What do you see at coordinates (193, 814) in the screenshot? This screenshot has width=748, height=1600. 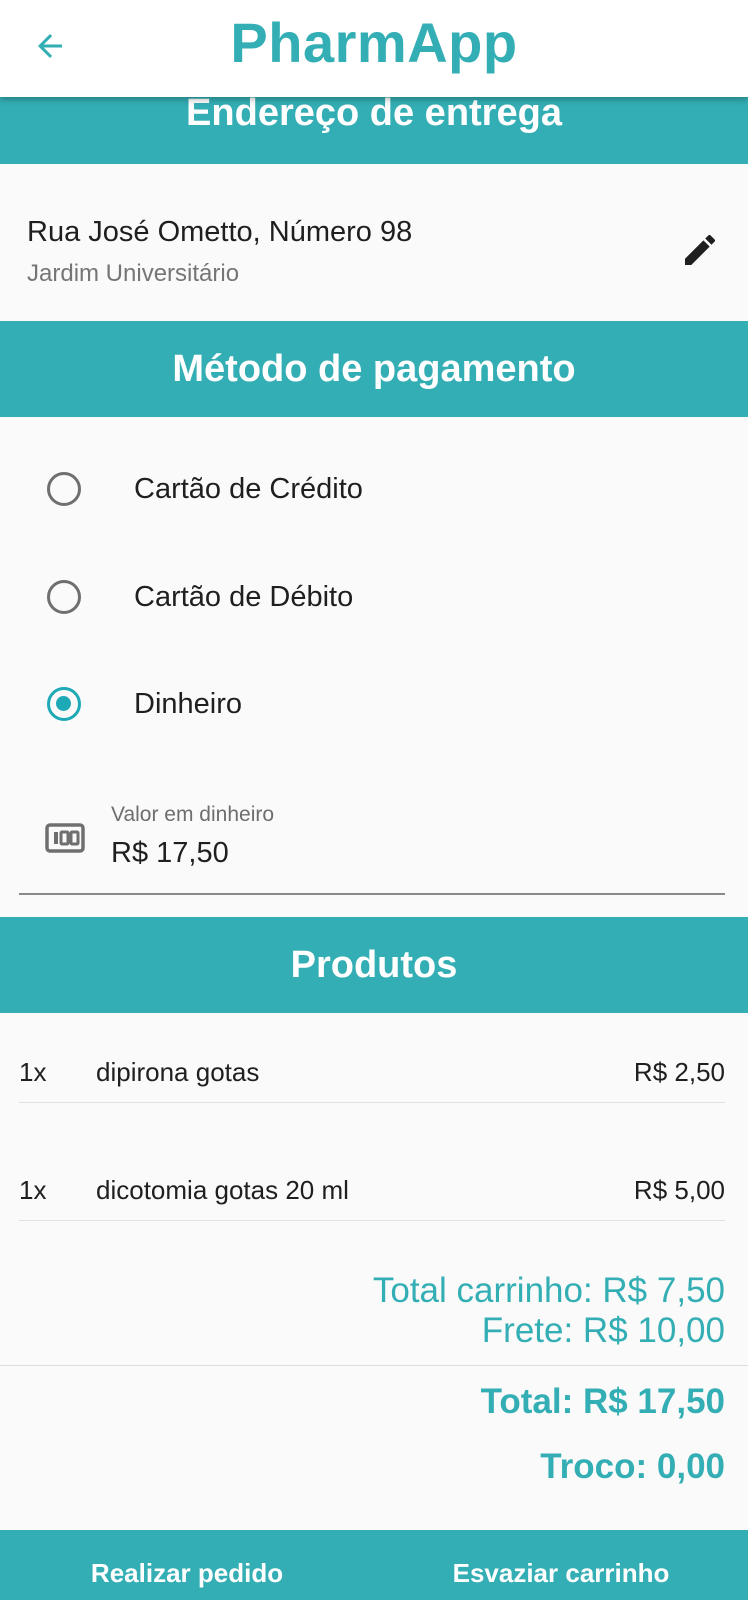 I see `cash-amount-label: Valor em dinheiro` at bounding box center [193, 814].